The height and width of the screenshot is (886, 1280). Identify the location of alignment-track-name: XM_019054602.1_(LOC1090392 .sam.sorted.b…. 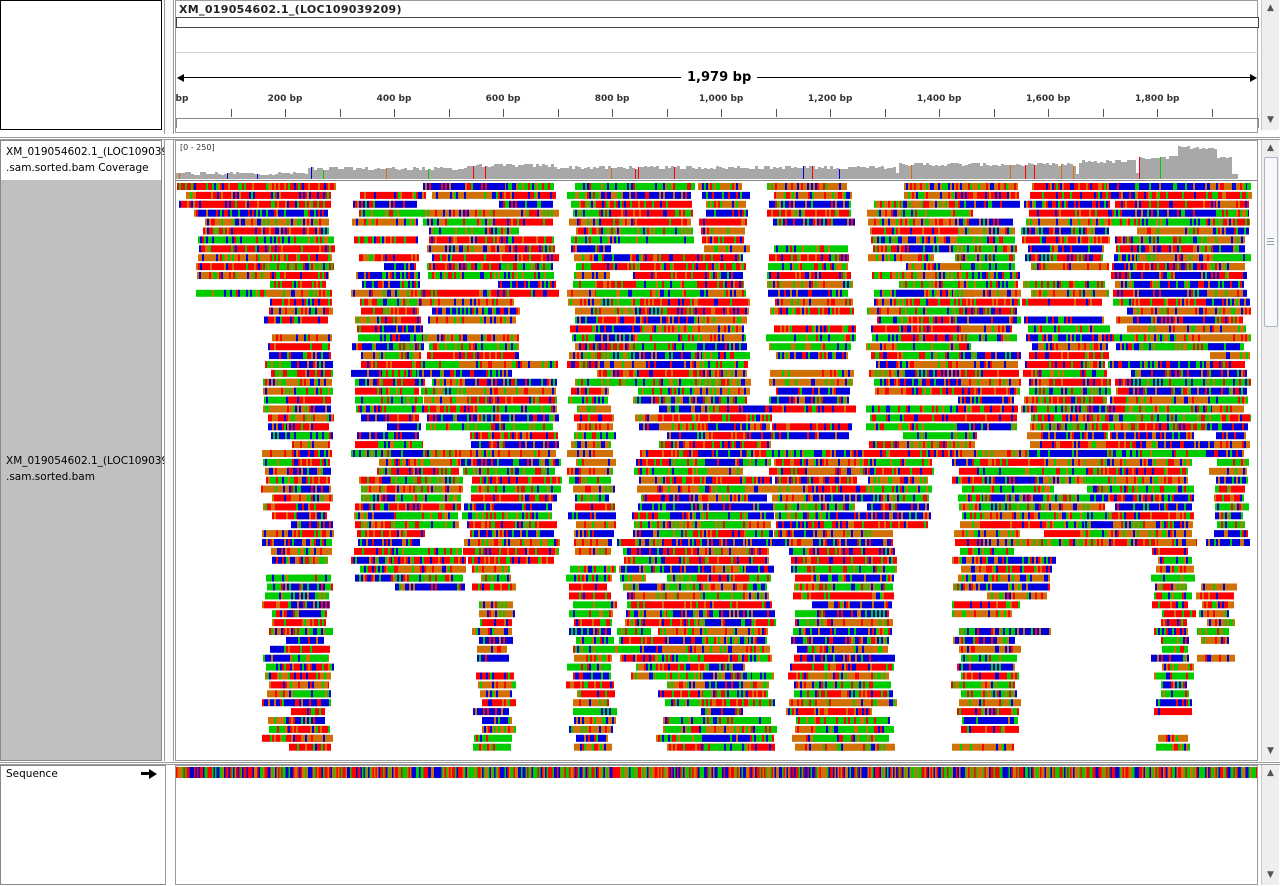
(88, 470).